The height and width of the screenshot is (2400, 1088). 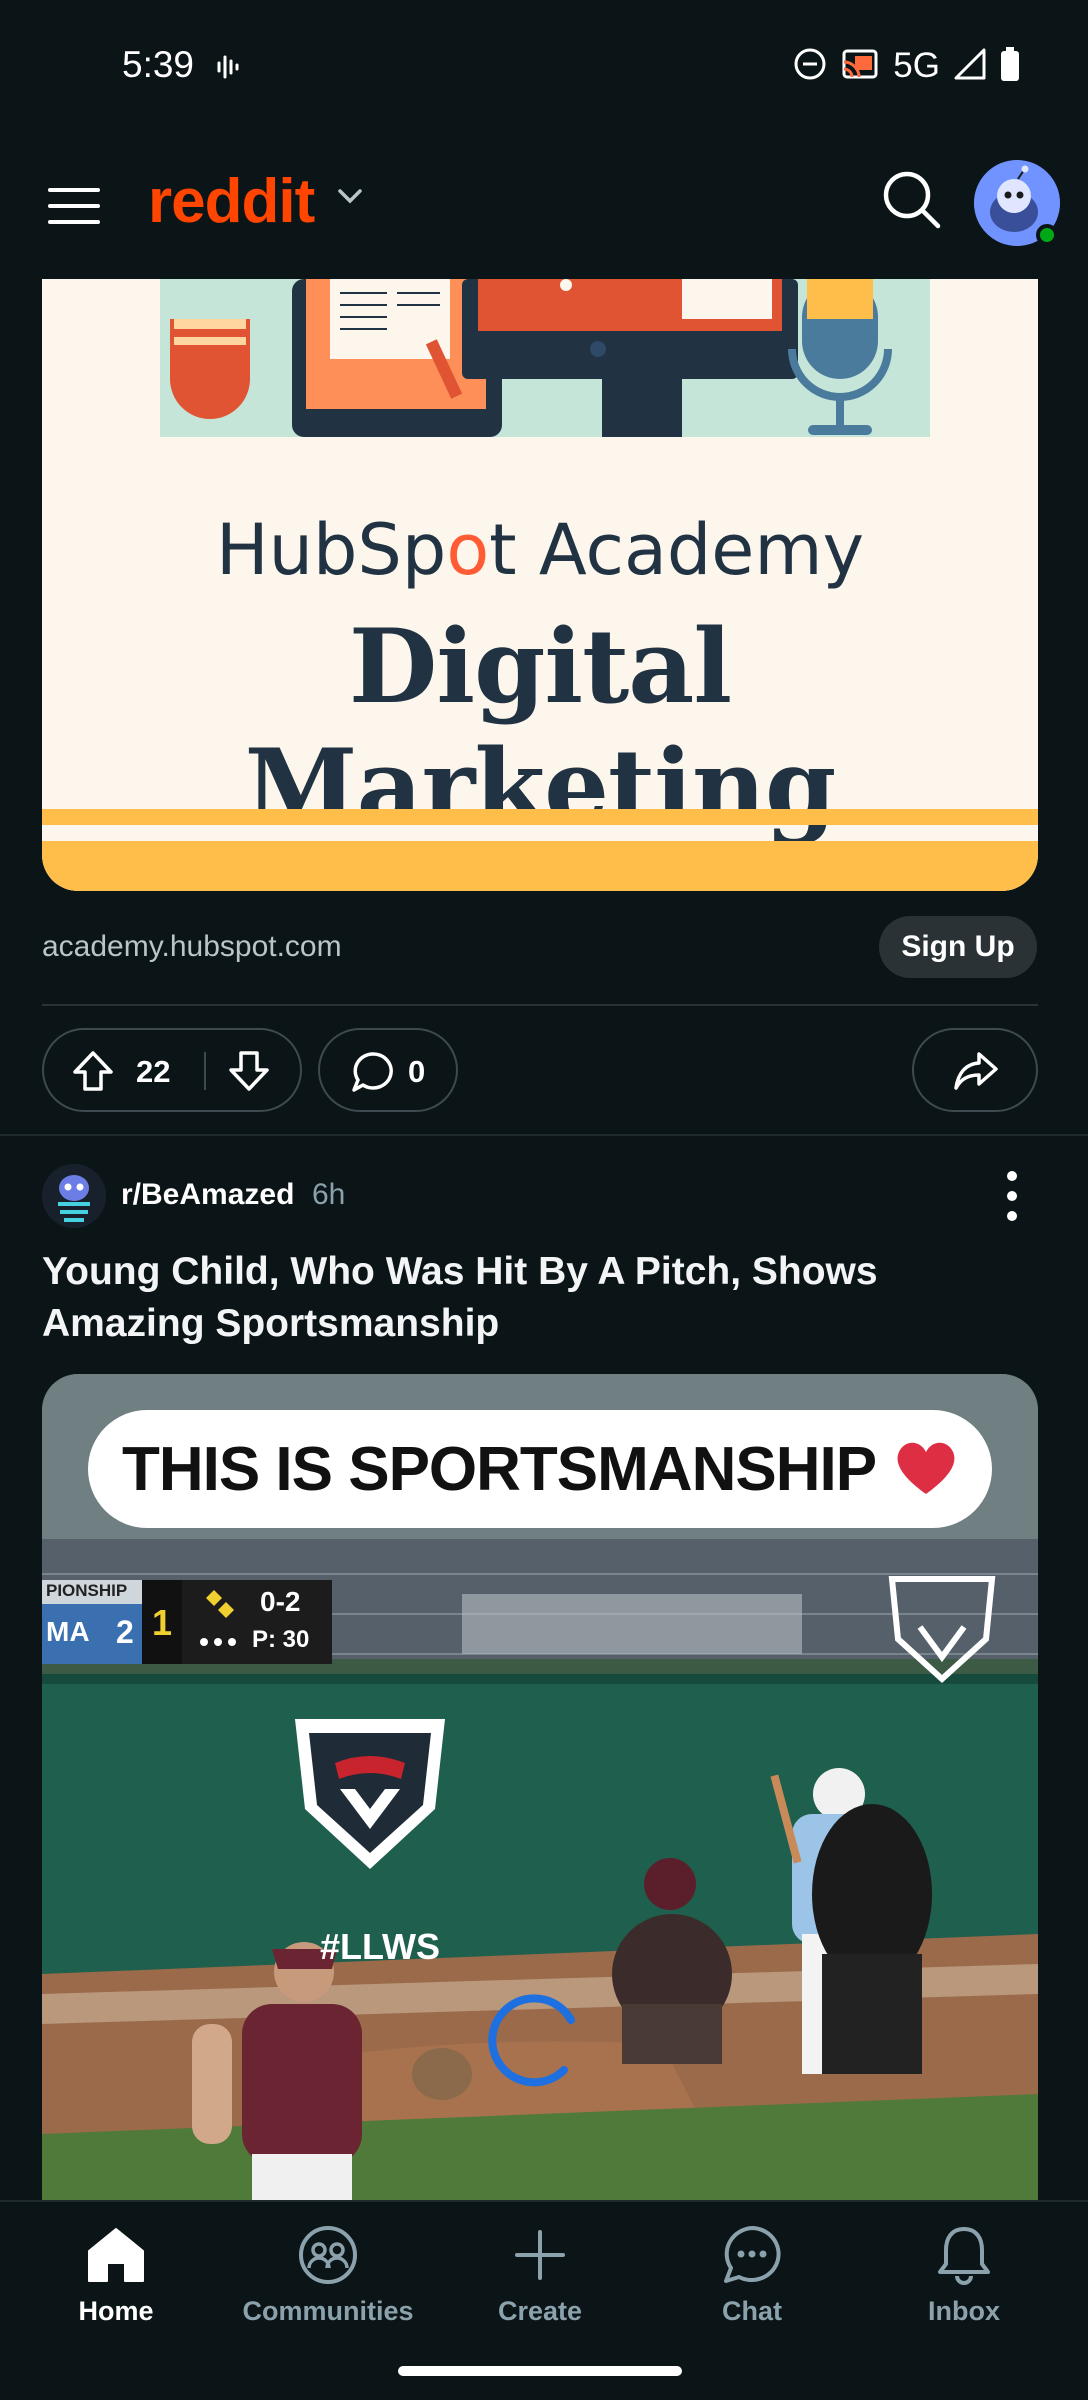 I want to click on scoreboard-inning: 1, so click(x=162, y=1622).